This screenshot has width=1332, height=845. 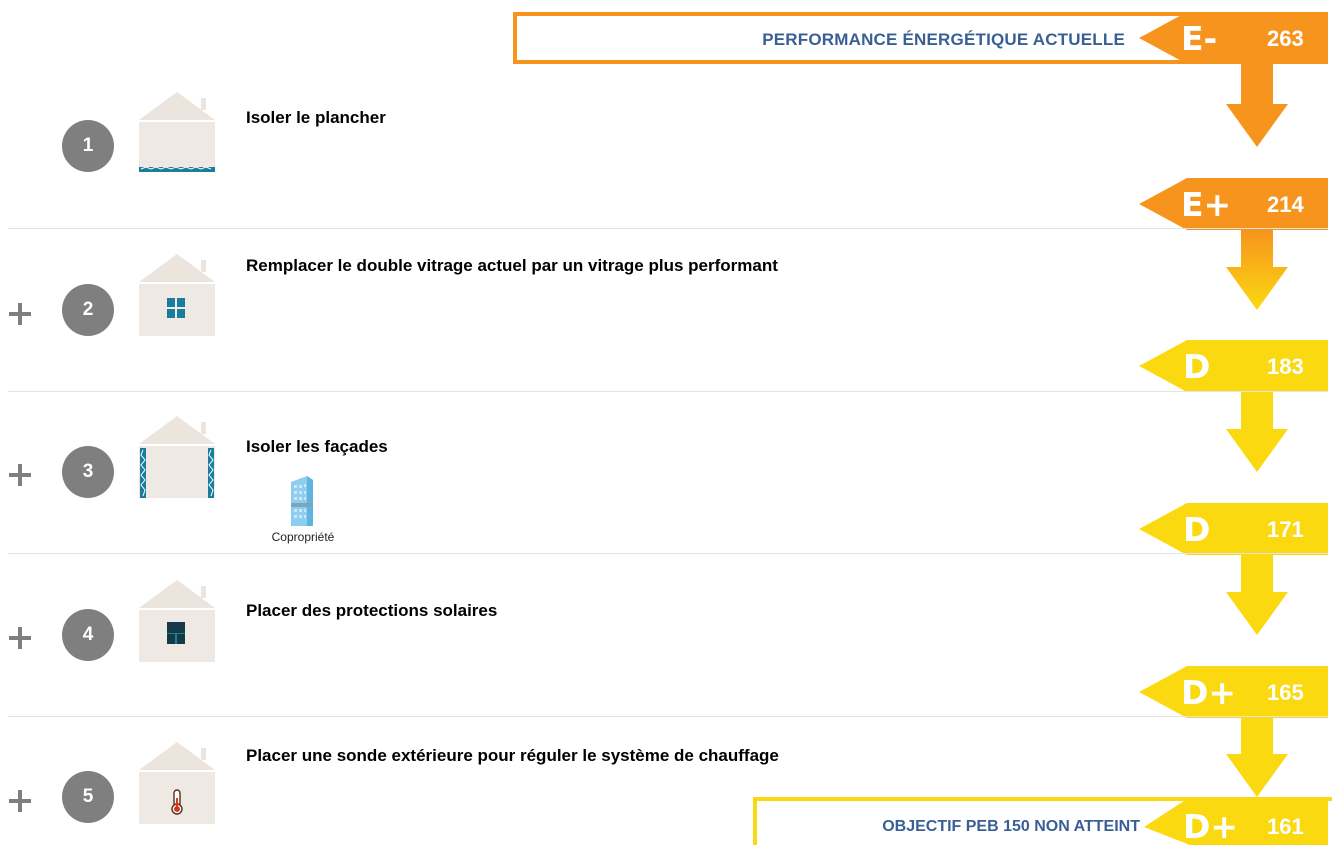 What do you see at coordinates (1285, 692) in the screenshot?
I see `rating-value-4: 165` at bounding box center [1285, 692].